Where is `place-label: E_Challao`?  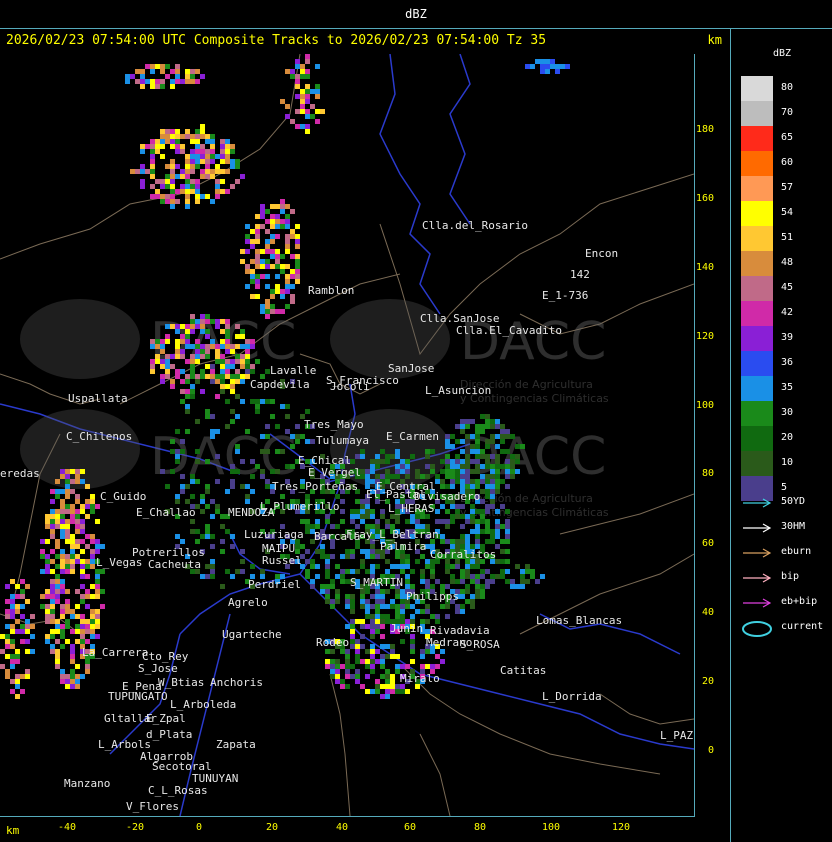
place-label: E_Challao is located at coordinates (166, 512).